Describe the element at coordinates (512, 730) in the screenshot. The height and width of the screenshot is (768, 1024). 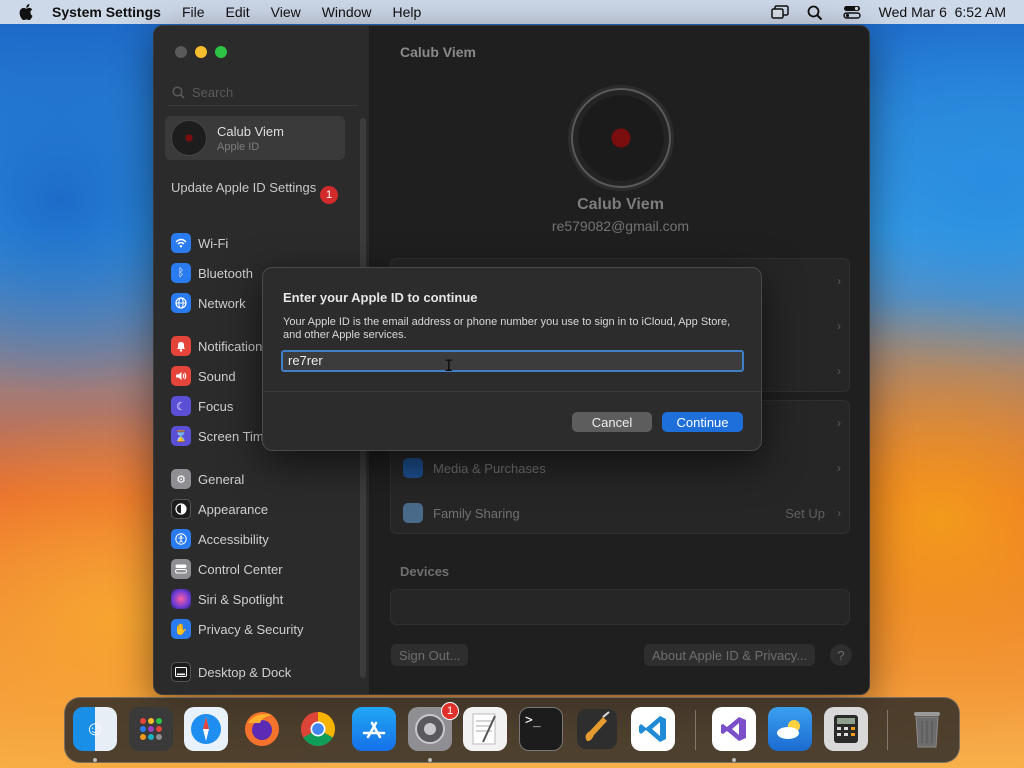
I see `dock: ☺ 1 >_` at that location.